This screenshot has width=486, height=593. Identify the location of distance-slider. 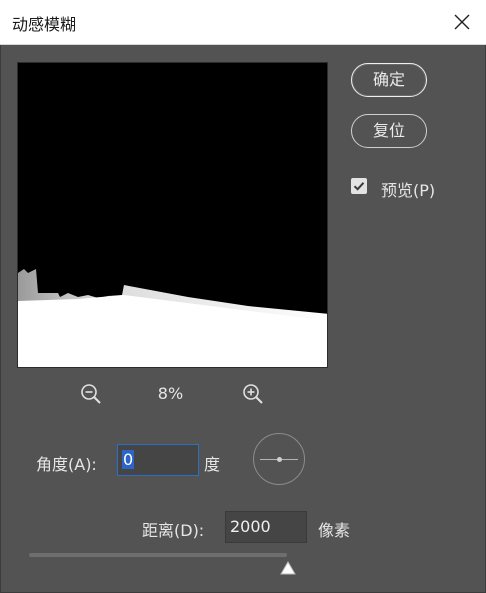
(158, 555).